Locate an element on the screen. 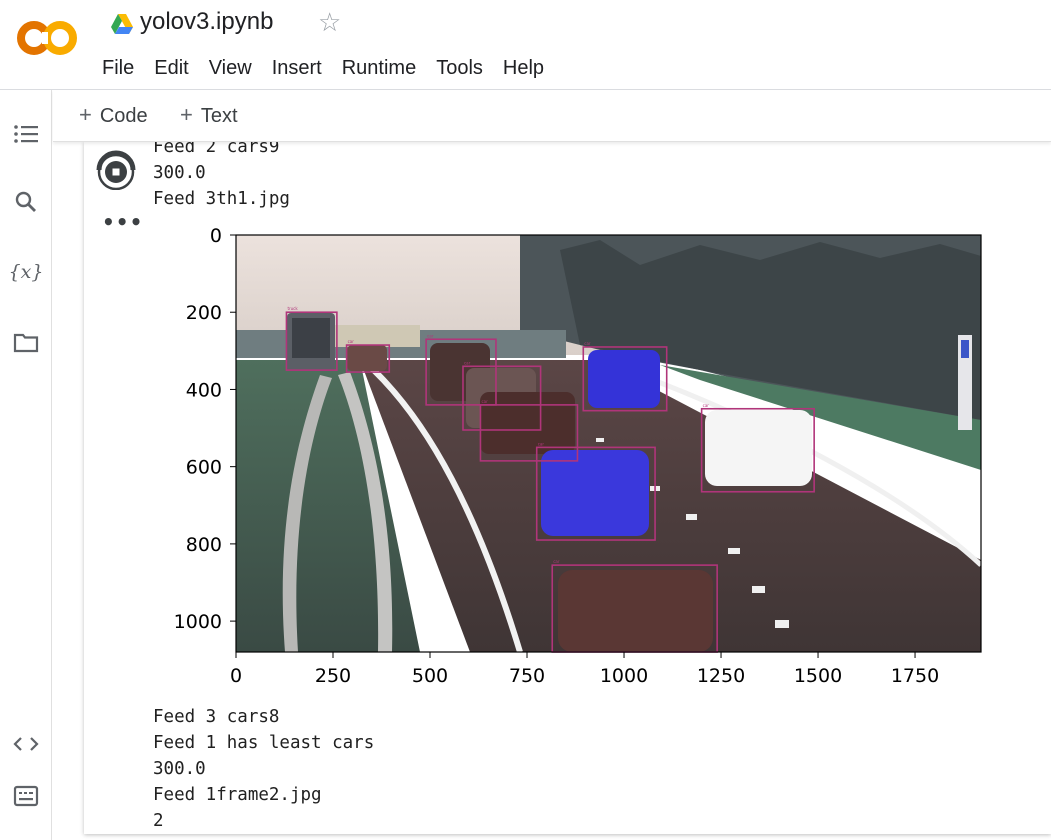 The width and height of the screenshot is (1051, 840). output-line: Feed 1frame2.jpg is located at coordinates (237, 795).